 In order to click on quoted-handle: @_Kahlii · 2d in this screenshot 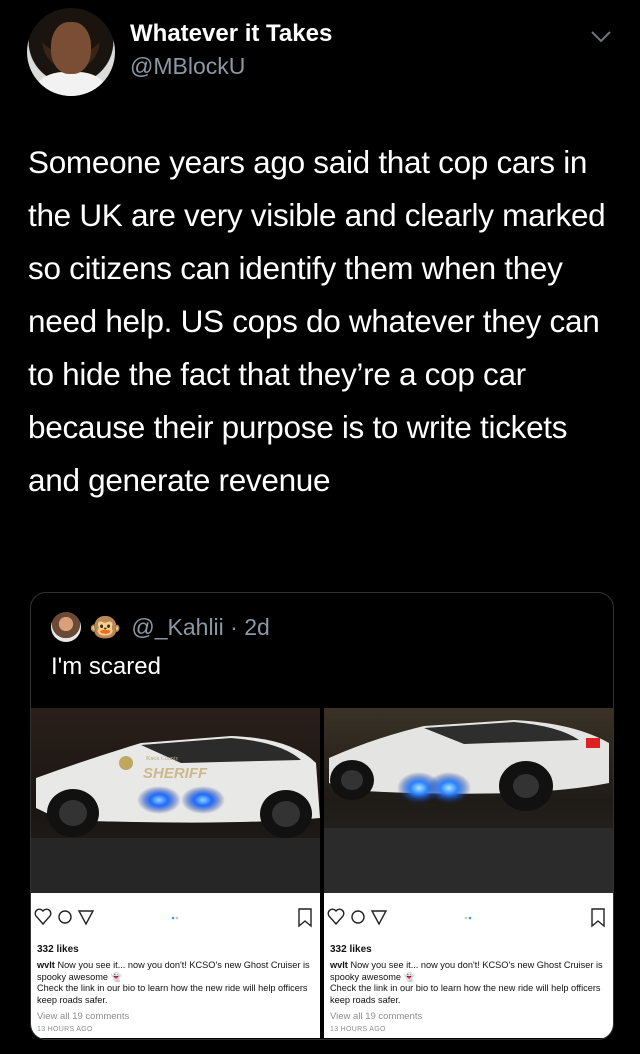, I will do `click(200, 627)`.